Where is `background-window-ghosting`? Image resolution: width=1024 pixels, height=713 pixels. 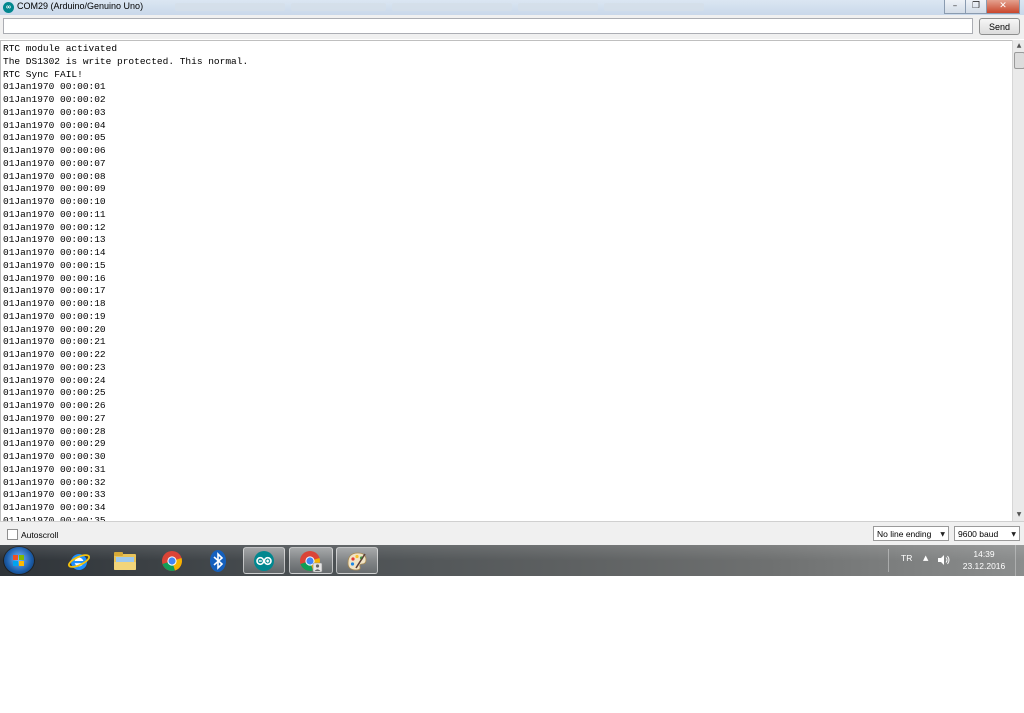
background-window-ghosting is located at coordinates (439, 7).